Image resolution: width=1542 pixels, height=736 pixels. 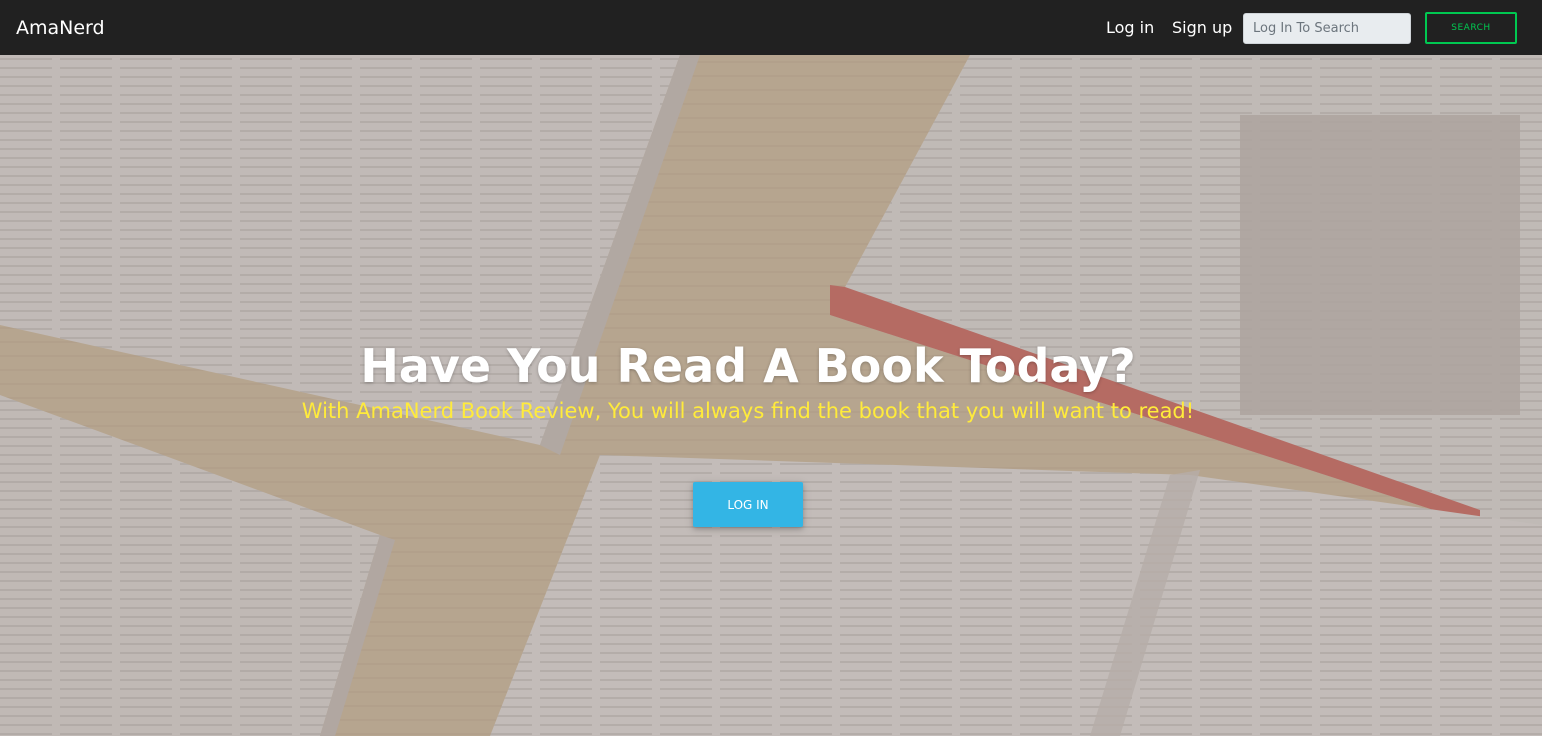 I want to click on search-button: SEARCH, so click(x=1471, y=28).